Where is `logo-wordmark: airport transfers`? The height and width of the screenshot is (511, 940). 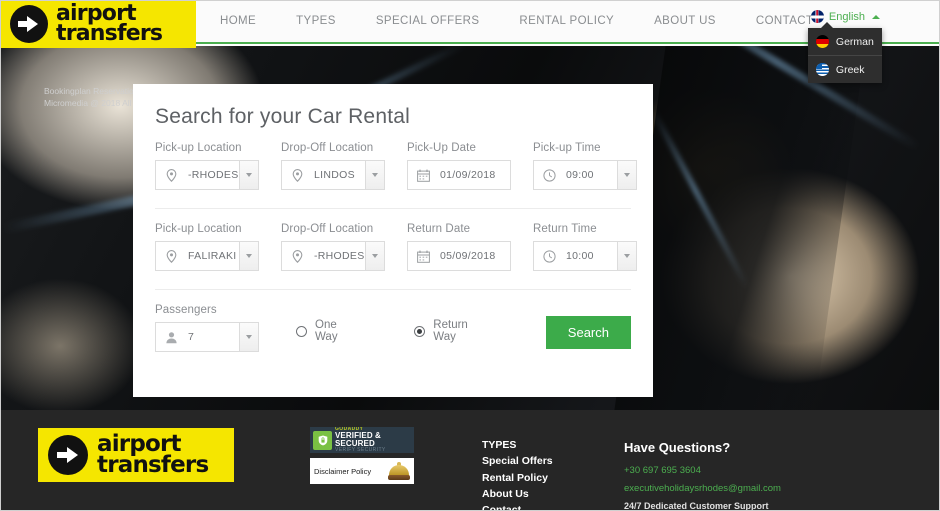 logo-wordmark: airport transfers is located at coordinates (109, 24).